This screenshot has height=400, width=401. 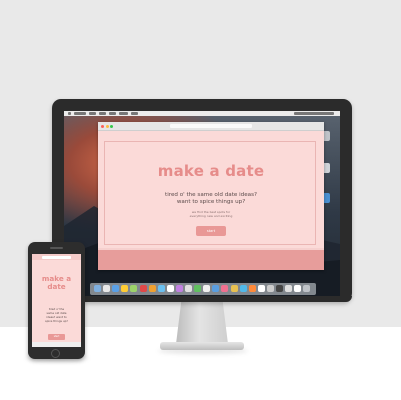 I want to click on address-bar, so click(x=211, y=126).